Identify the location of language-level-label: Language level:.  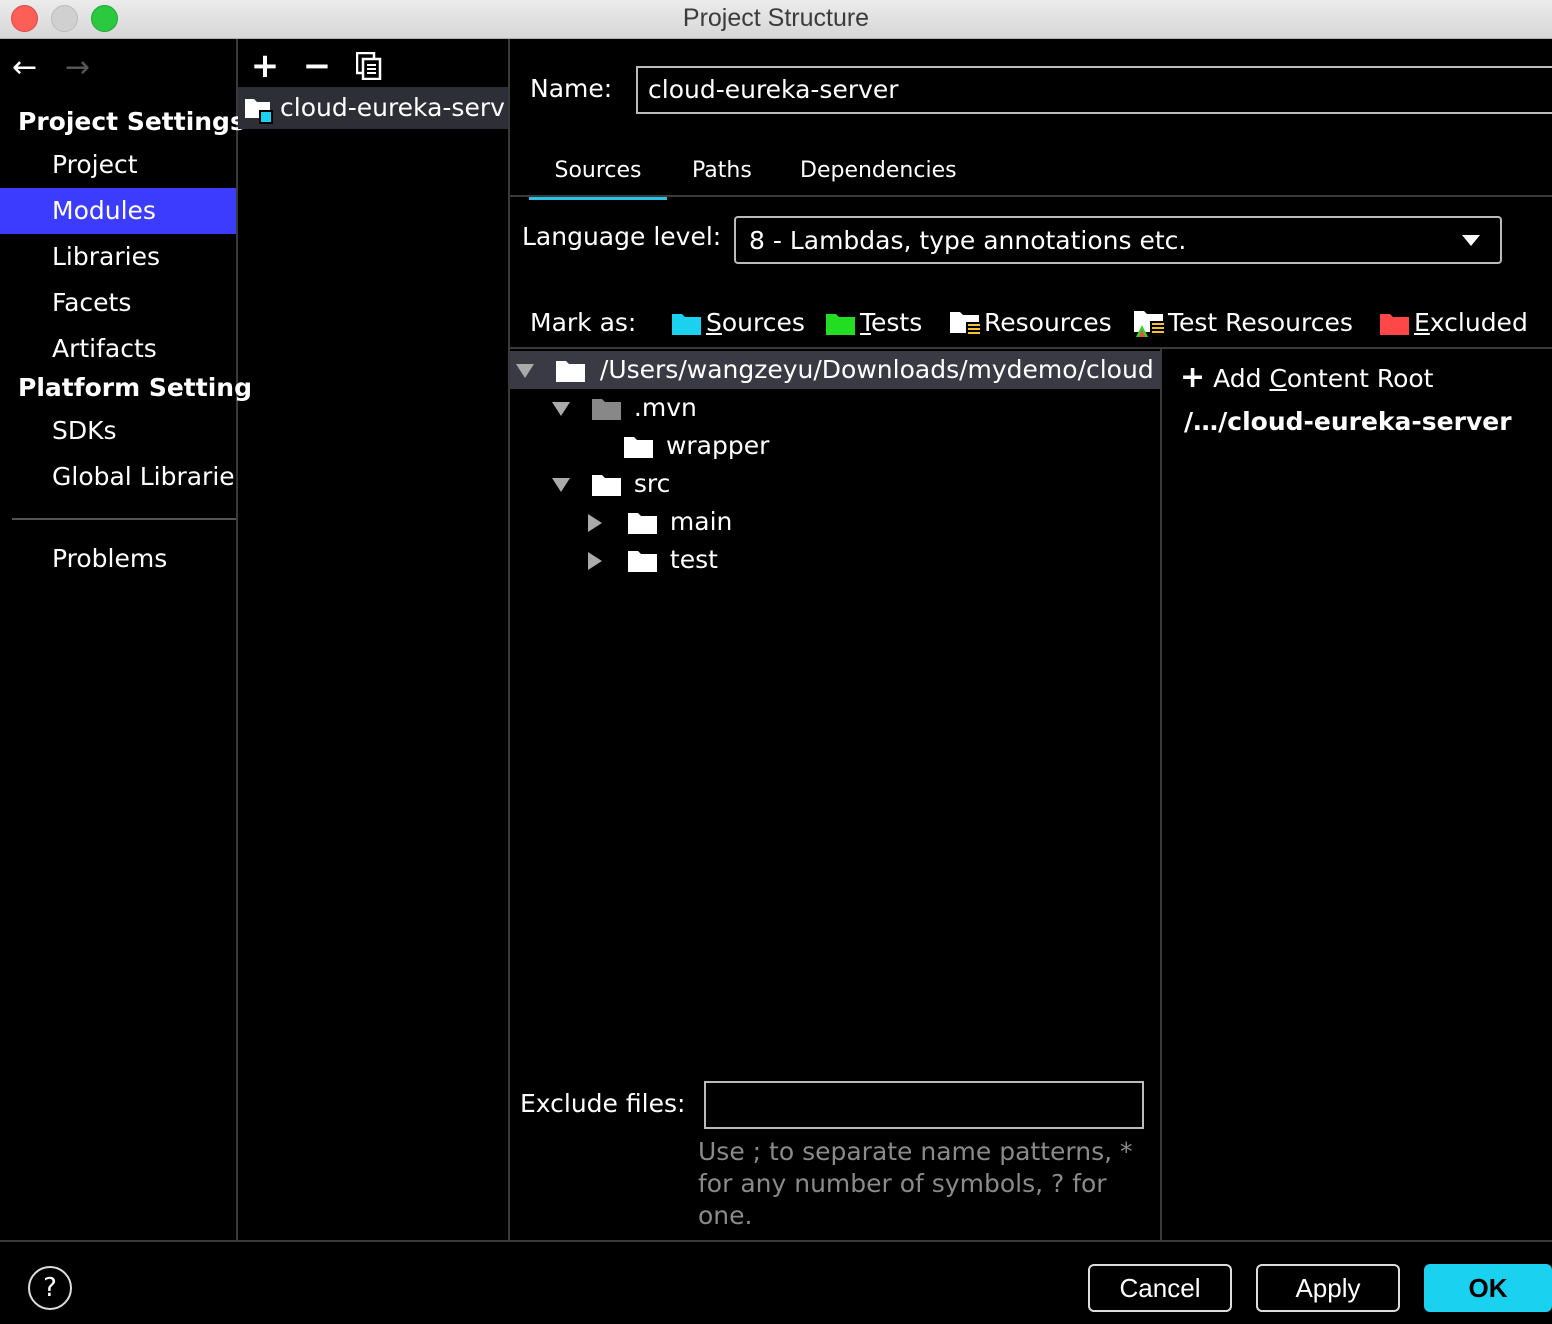
(622, 236).